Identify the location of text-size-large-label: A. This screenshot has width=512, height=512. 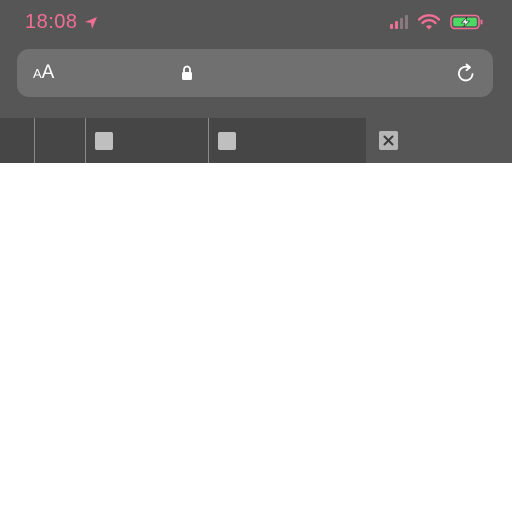
(48, 72).